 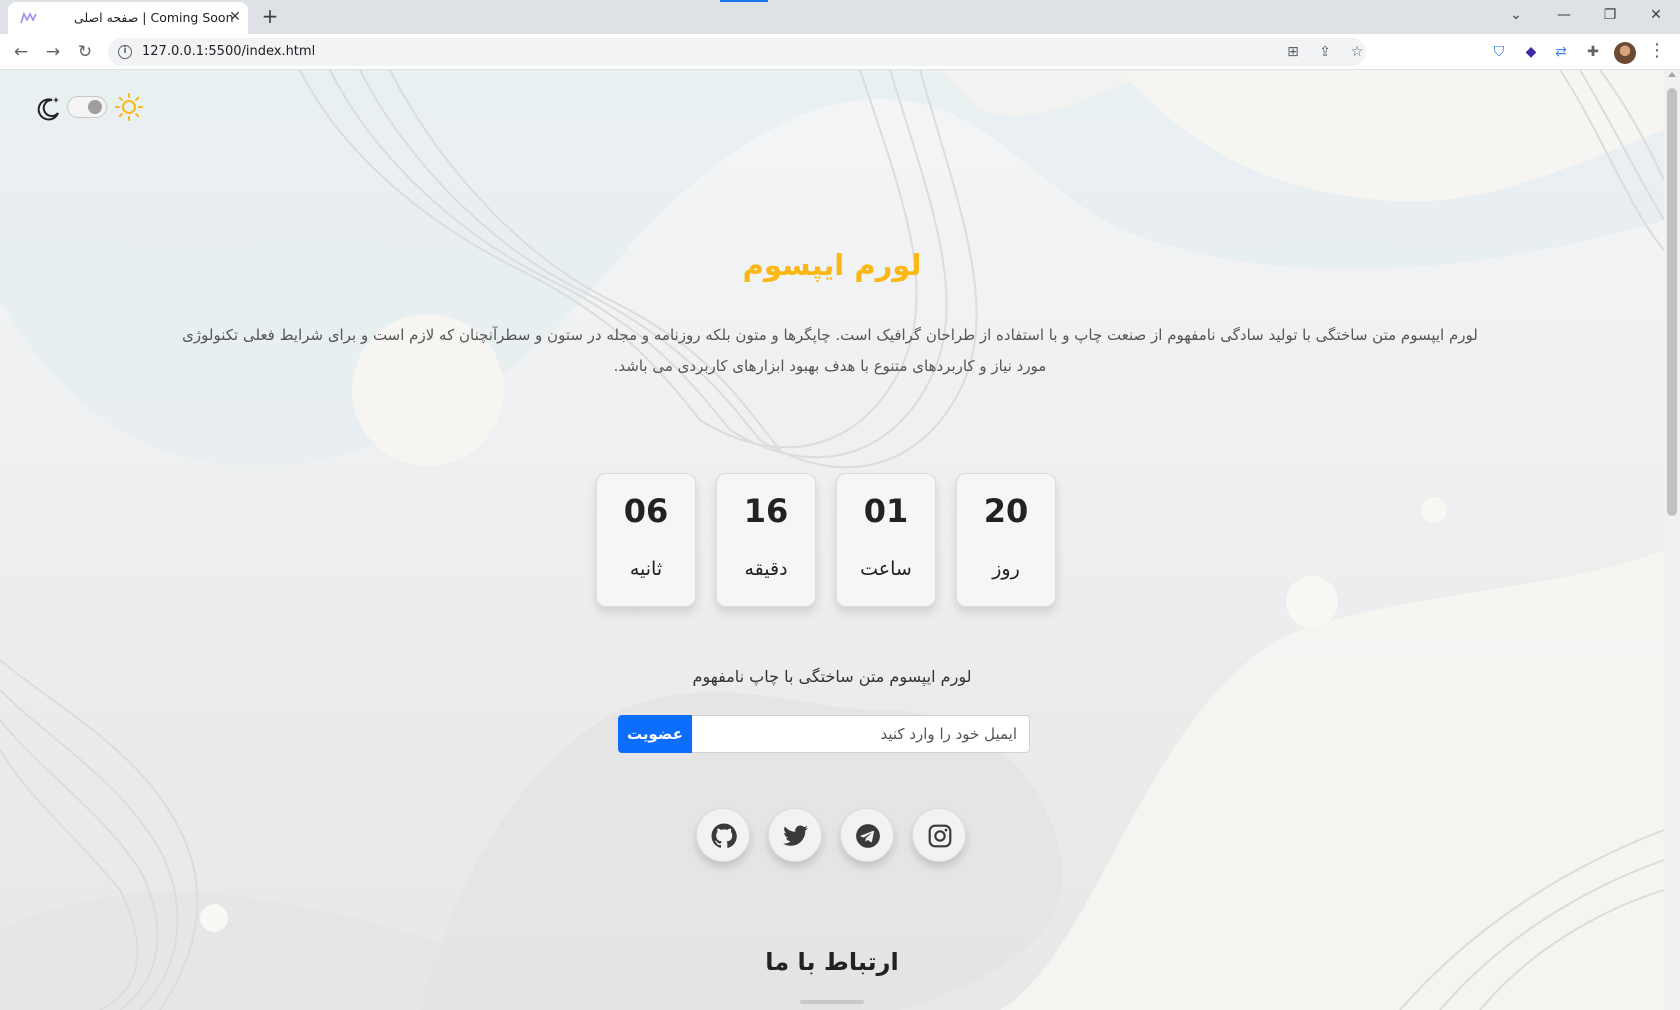 I want to click on telegram-link, so click(x=867, y=835).